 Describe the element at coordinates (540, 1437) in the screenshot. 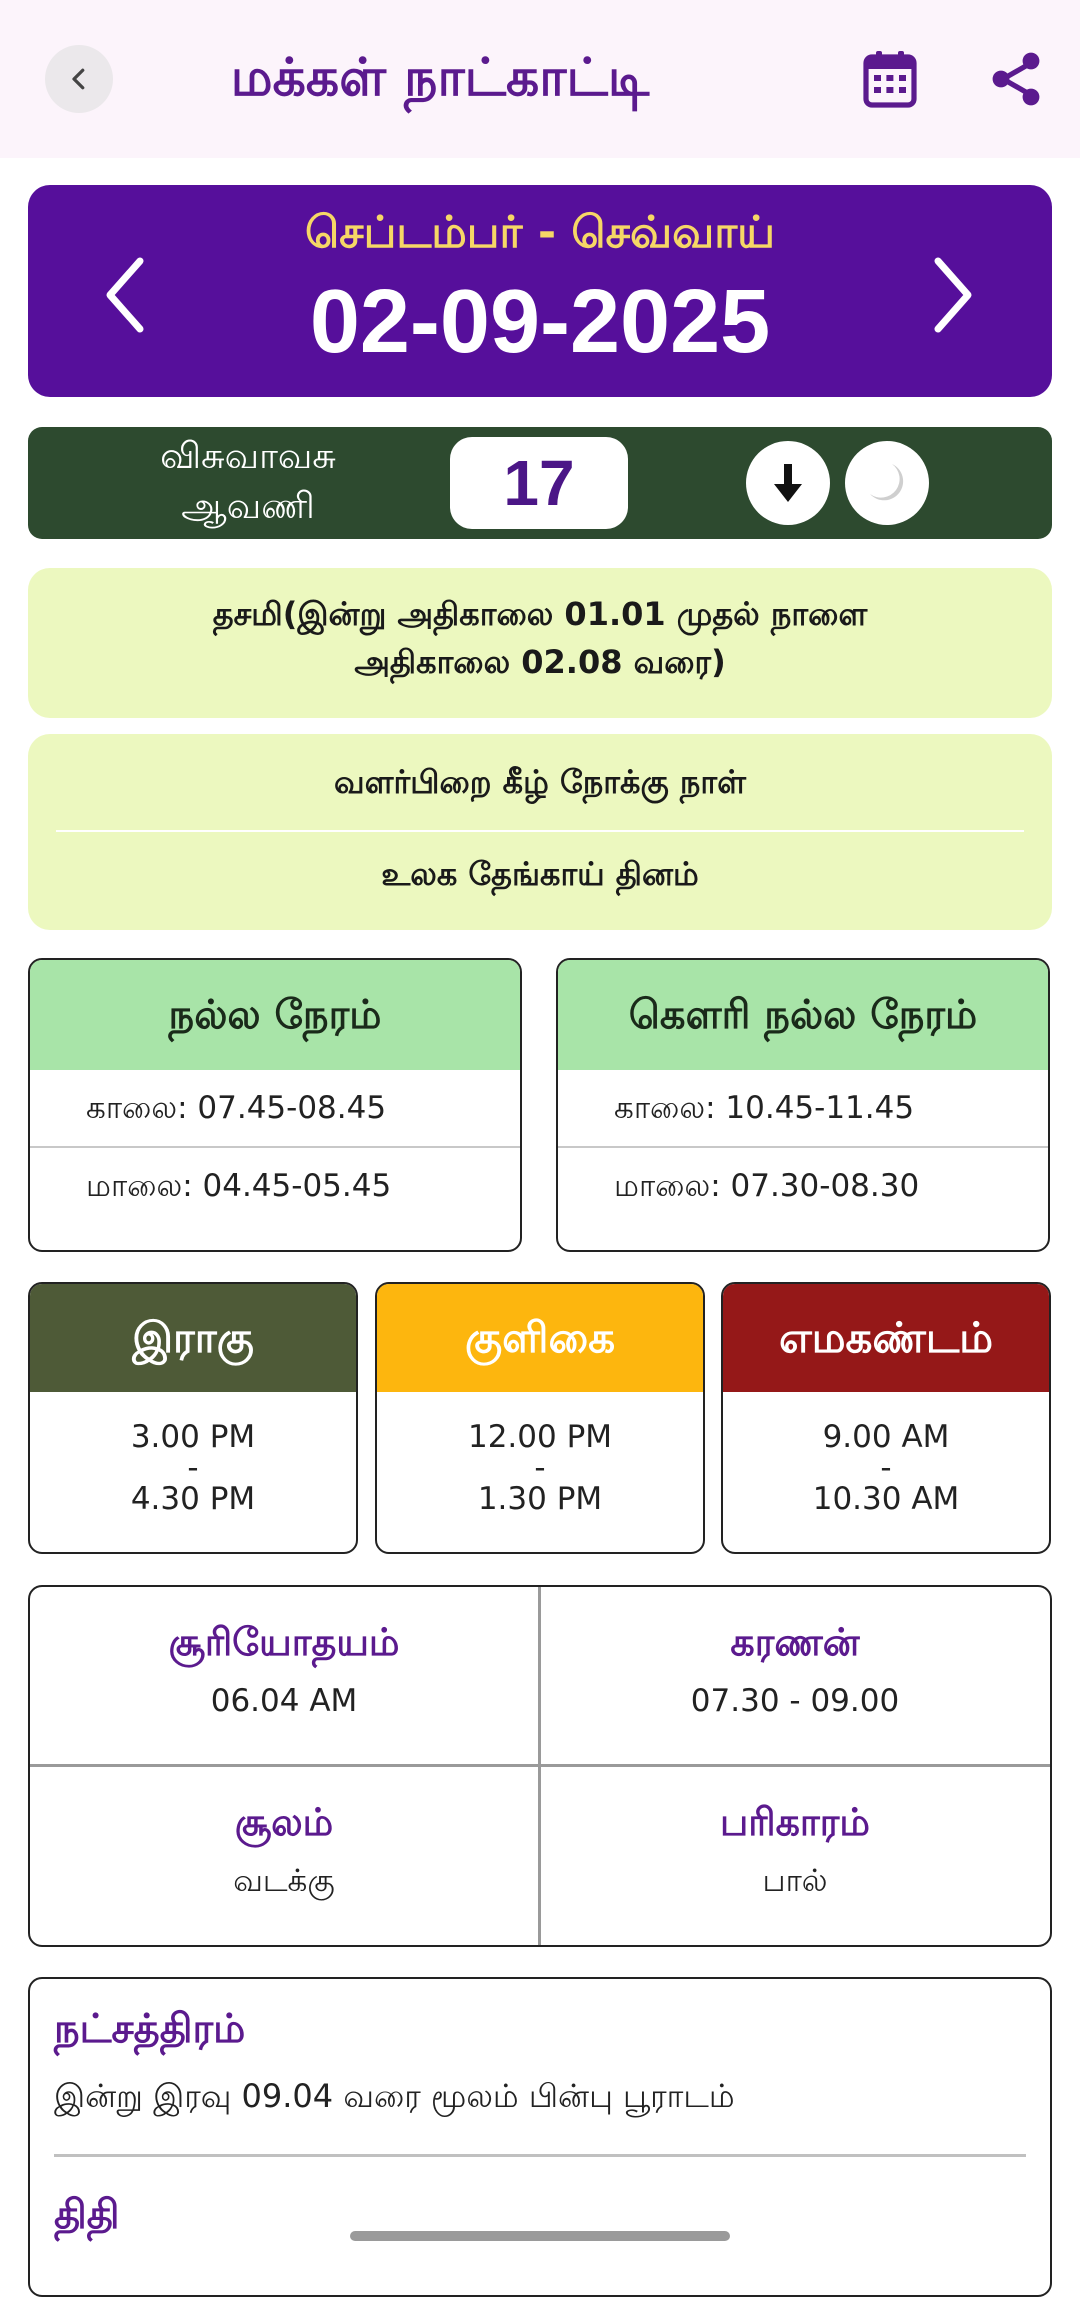

I see `kuligai-from: 12.00 PM` at that location.